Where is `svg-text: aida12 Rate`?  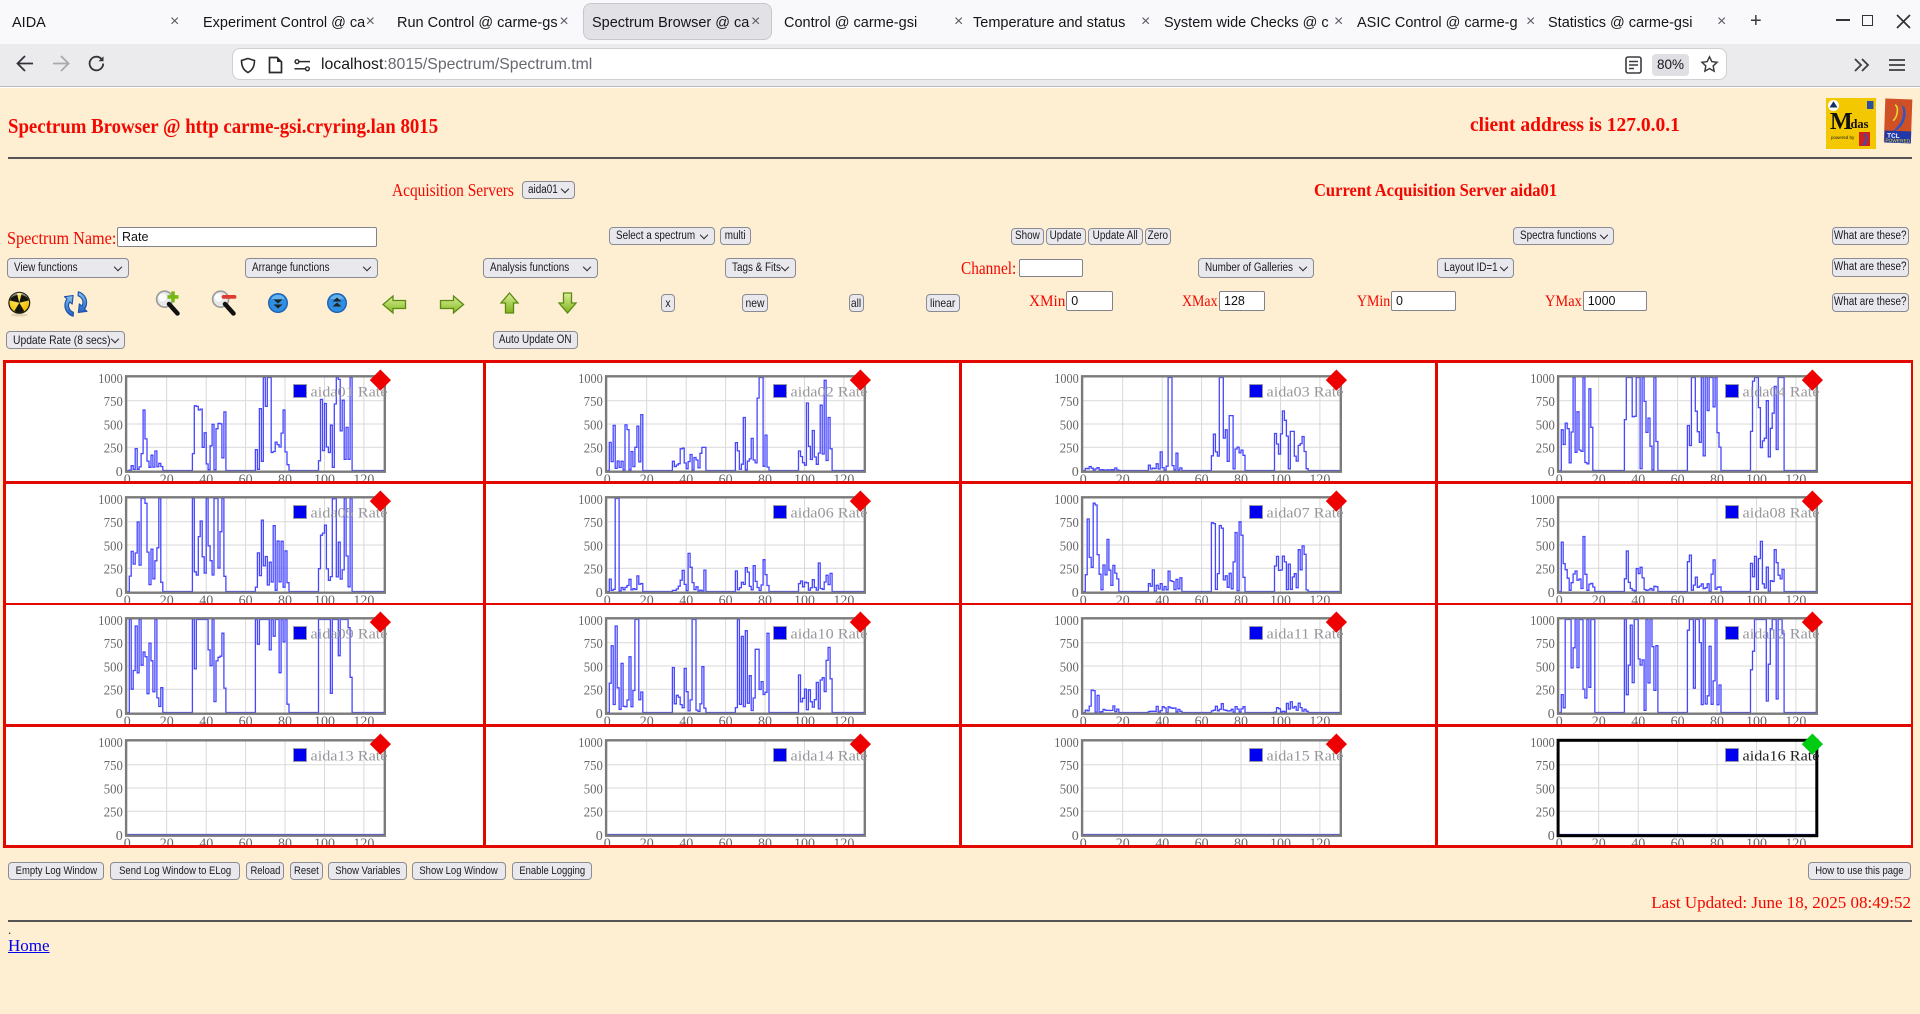
svg-text: aida12 Rate is located at coordinates (1780, 635).